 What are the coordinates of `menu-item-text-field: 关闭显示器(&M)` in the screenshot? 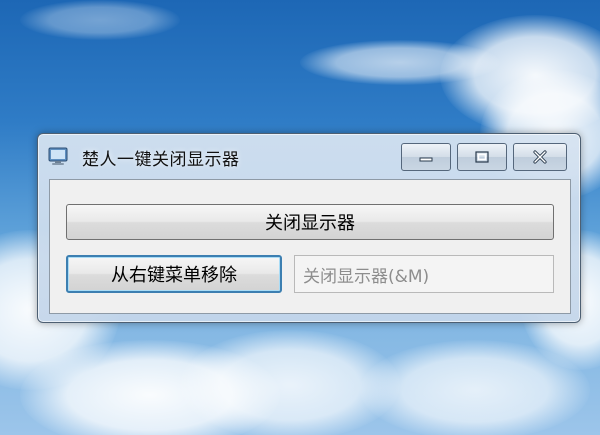 It's located at (424, 274).